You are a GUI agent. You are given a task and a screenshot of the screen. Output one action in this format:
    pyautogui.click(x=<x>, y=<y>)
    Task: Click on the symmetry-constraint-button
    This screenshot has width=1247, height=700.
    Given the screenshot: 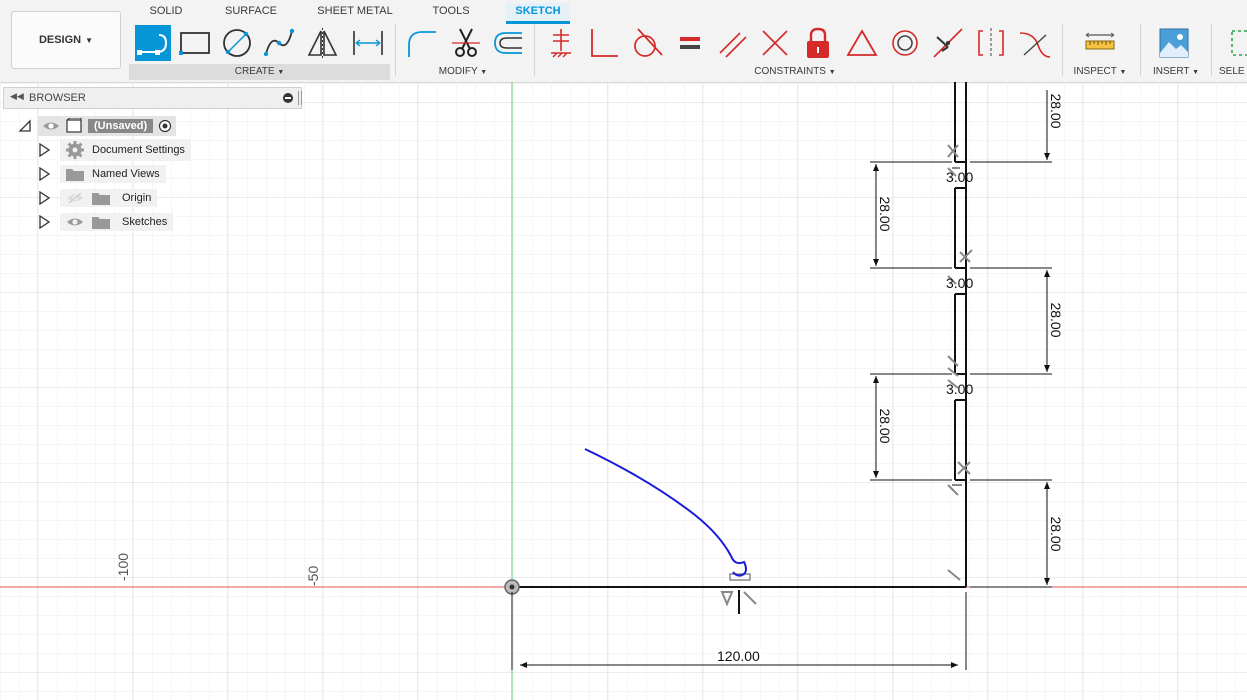 What is the action you would take?
    pyautogui.click(x=991, y=43)
    